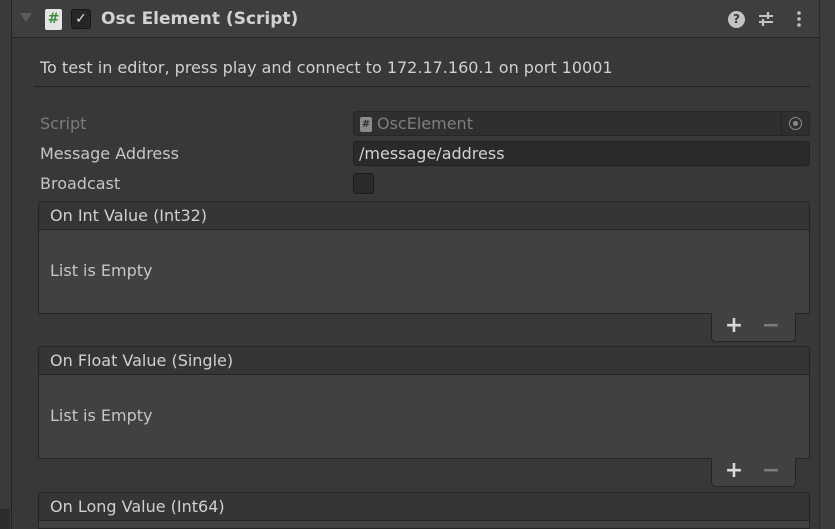  I want to click on foldout-triangle-icon, so click(26, 17).